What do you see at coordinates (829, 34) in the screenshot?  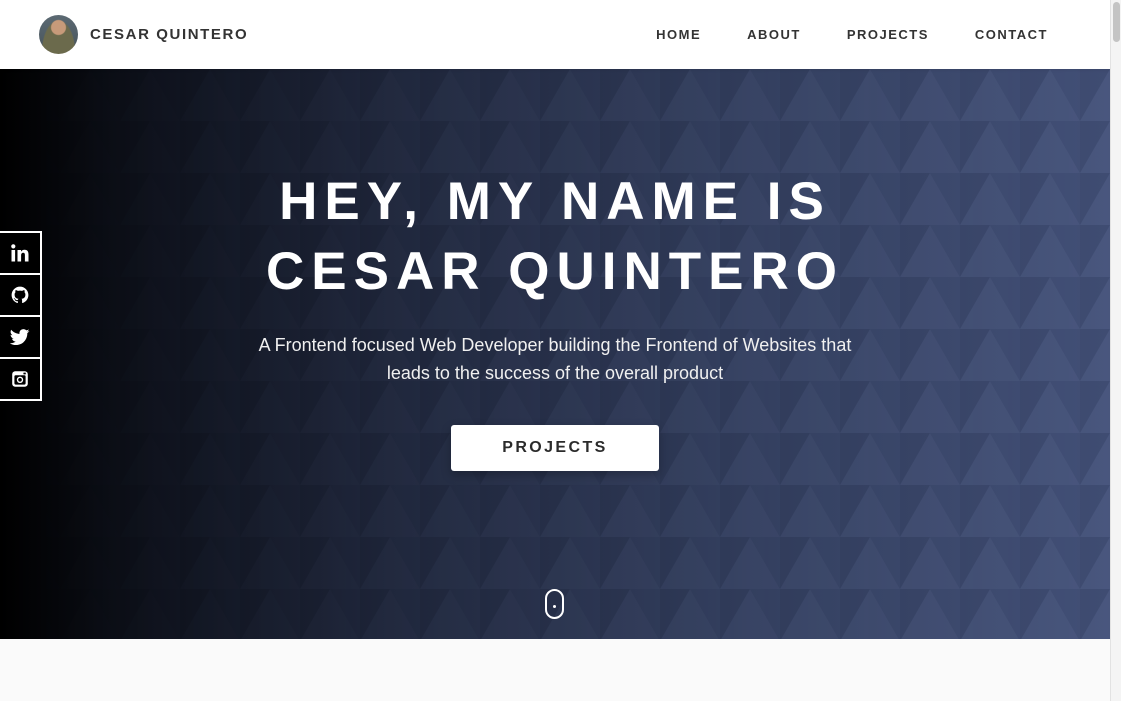 I see `main-nav: HOME ABOUT PROJECTS CONTACT` at bounding box center [829, 34].